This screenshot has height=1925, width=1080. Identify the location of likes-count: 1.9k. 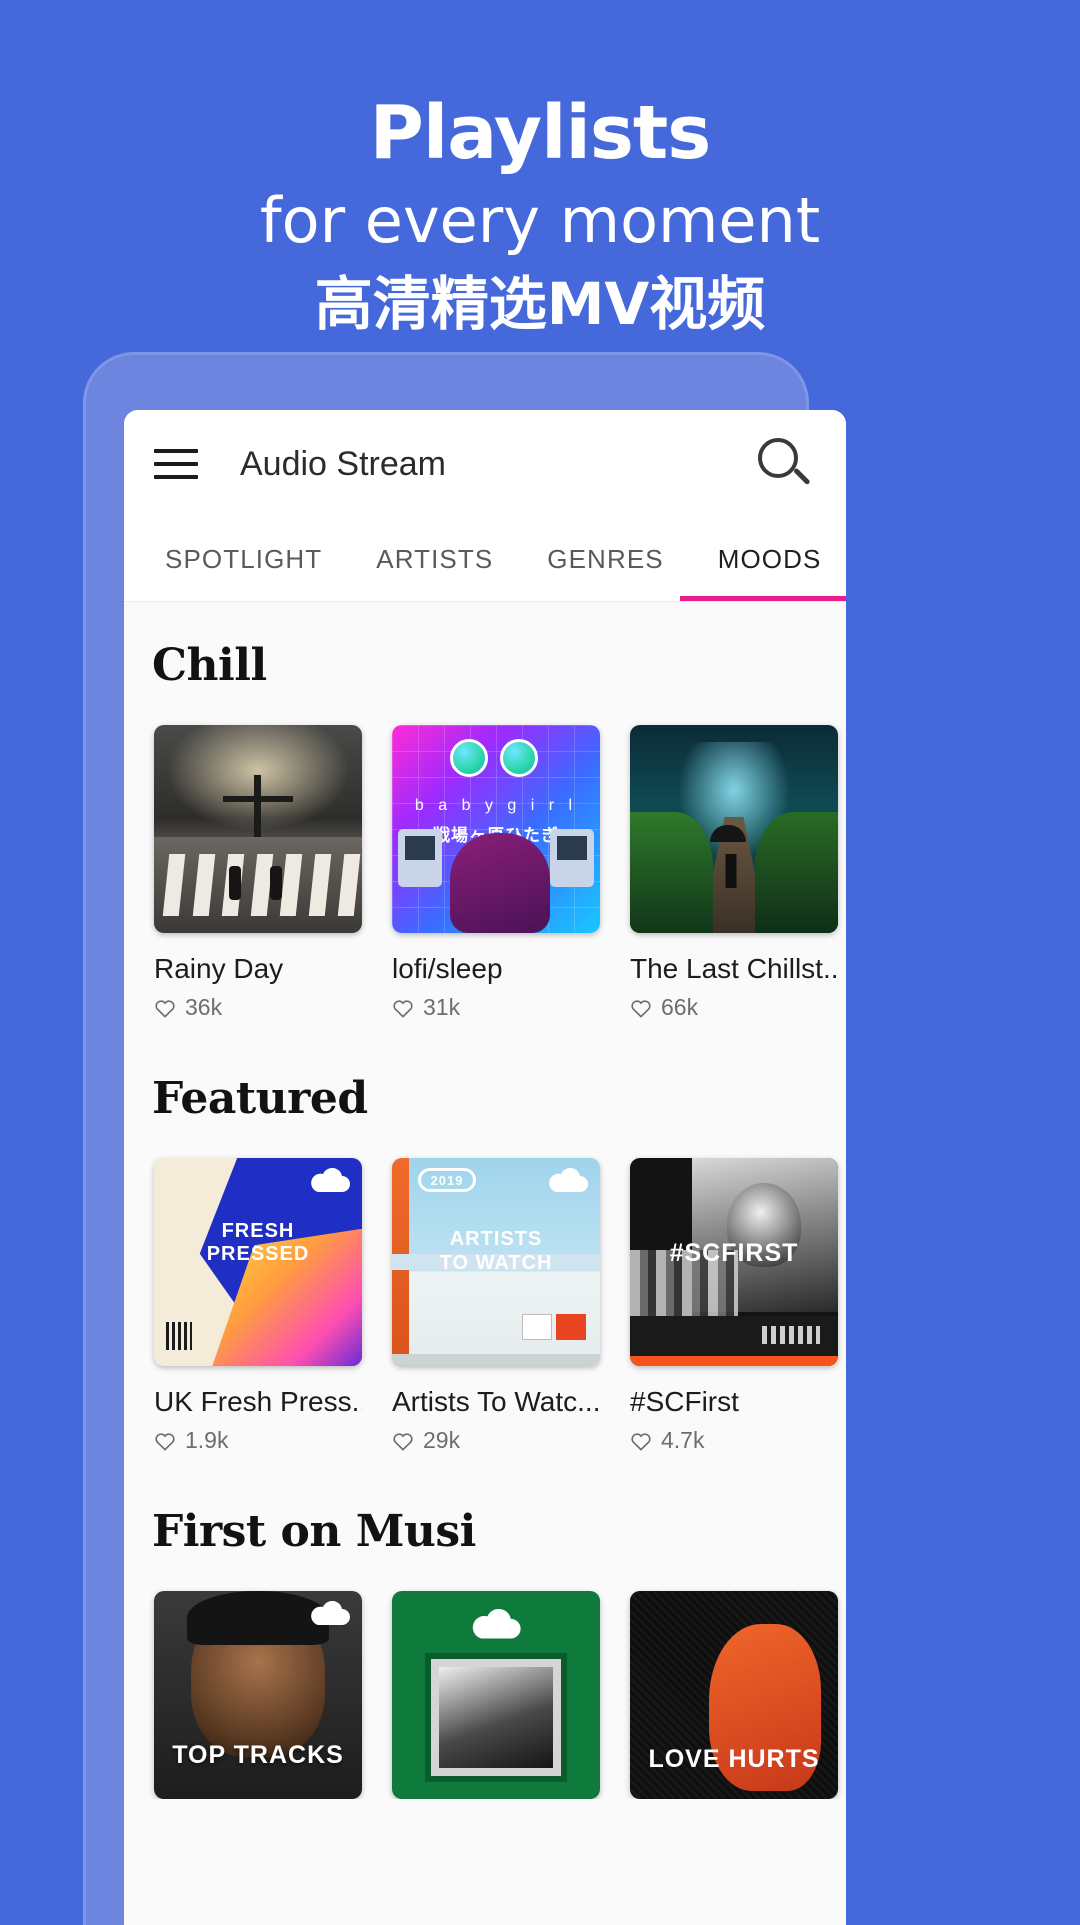
(207, 1440).